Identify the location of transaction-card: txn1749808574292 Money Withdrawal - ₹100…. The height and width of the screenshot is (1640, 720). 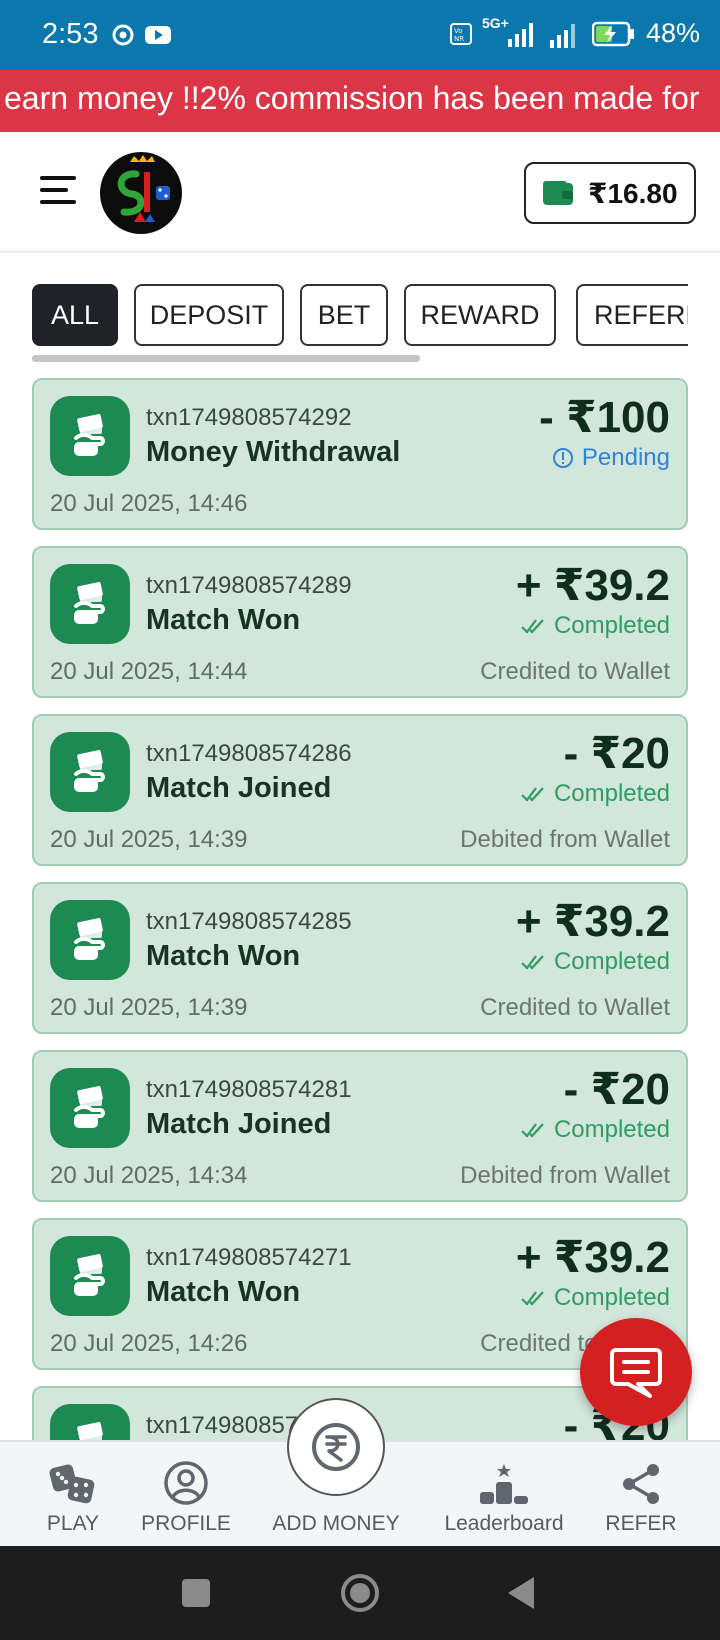
(360, 454).